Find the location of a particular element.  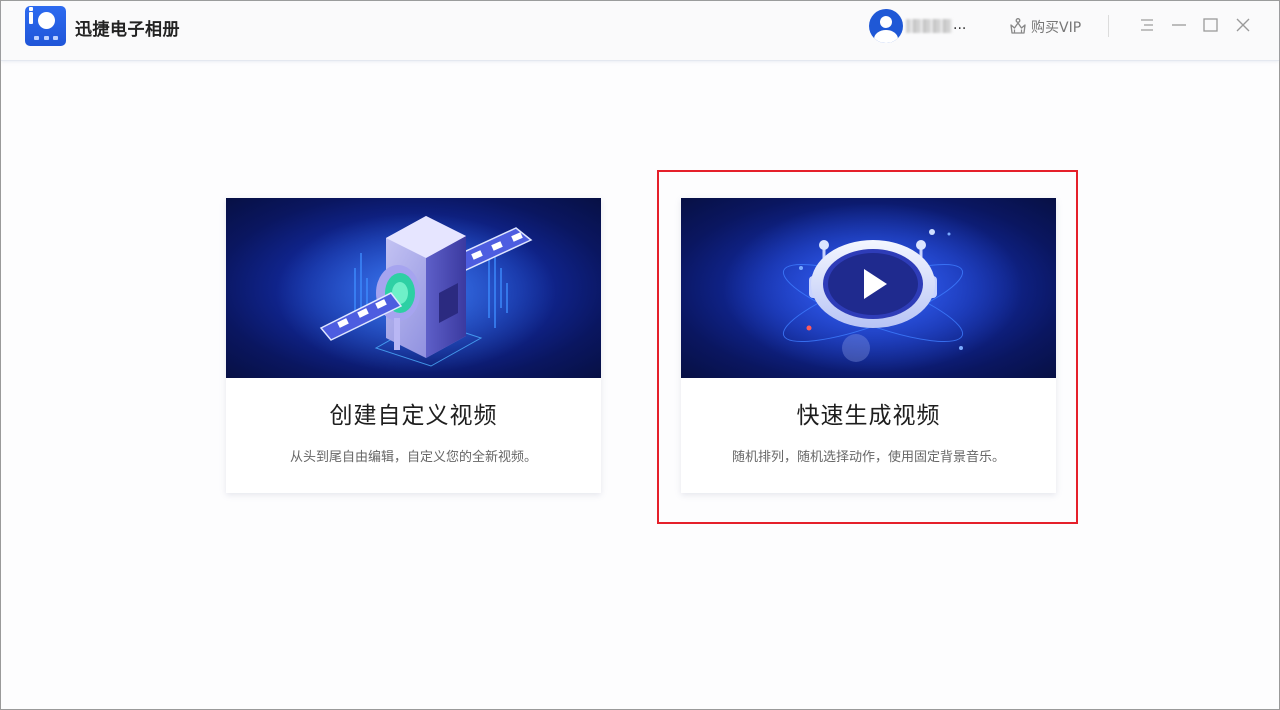

maximize-icon is located at coordinates (1211, 25).